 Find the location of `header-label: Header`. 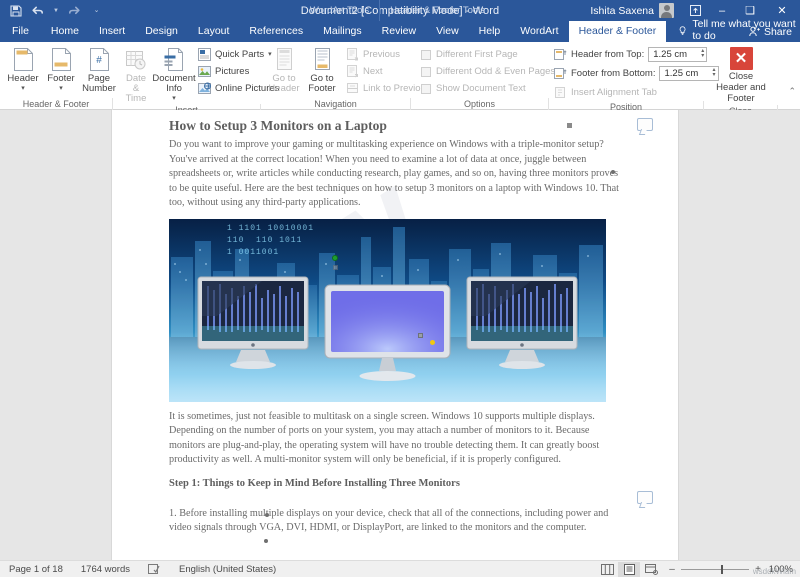

header-label: Header is located at coordinates (23, 78).